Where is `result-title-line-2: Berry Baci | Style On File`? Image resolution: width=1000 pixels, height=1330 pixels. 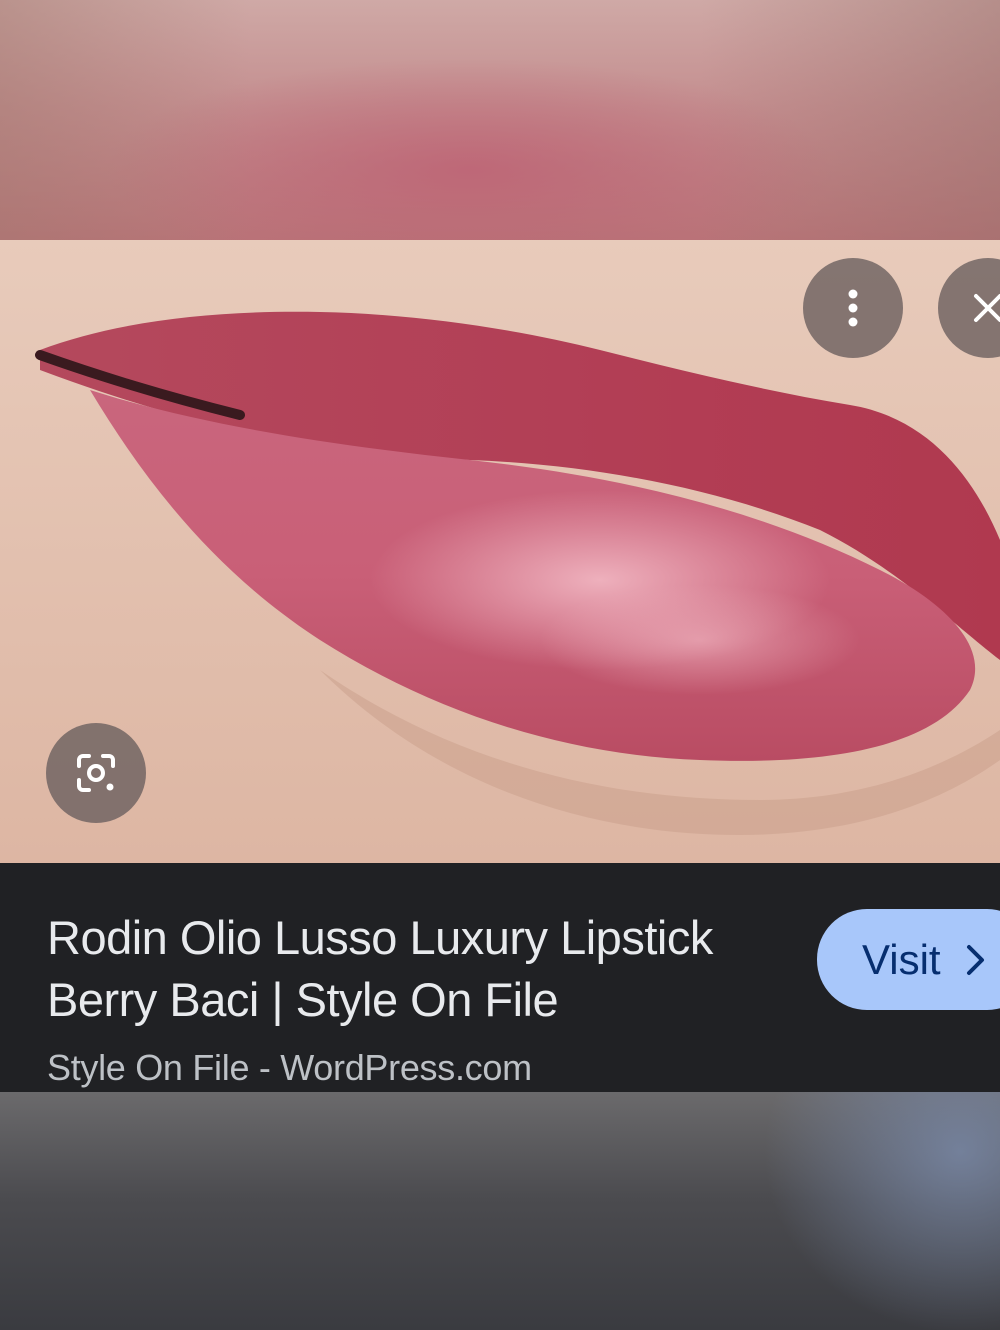
result-title-line-2: Berry Baci | Style On File is located at coordinates (303, 999).